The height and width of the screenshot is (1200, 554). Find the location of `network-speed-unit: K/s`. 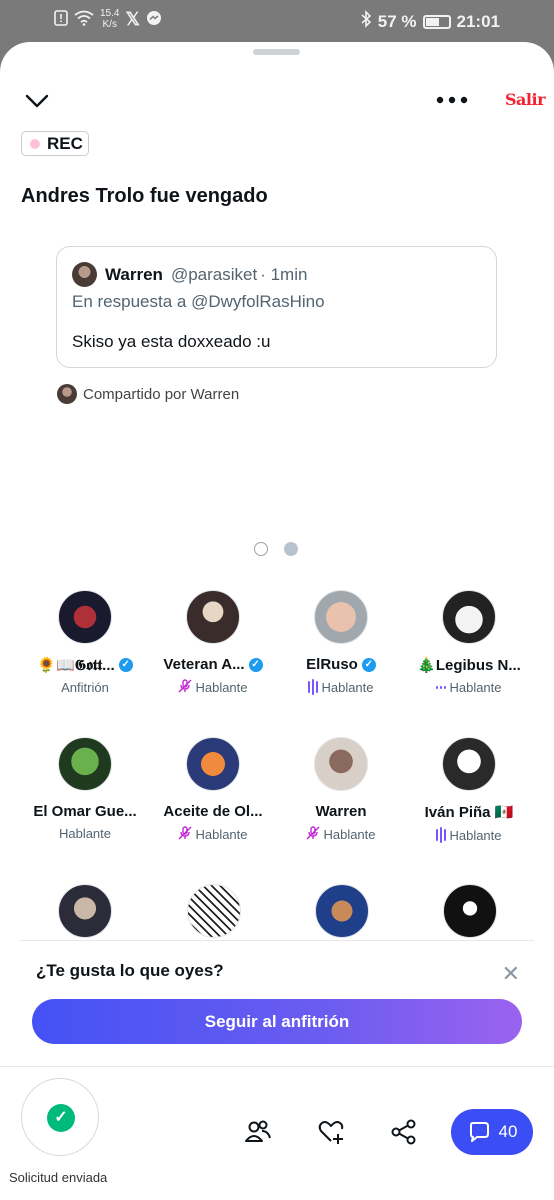

network-speed-unit: K/s is located at coordinates (109, 24).